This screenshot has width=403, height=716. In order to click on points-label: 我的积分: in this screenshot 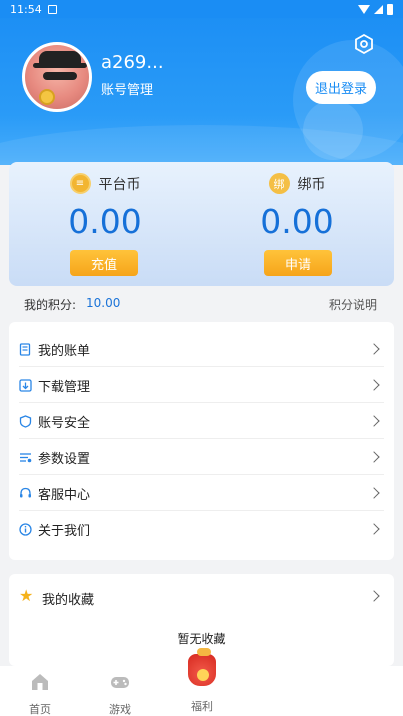, I will do `click(50, 305)`.